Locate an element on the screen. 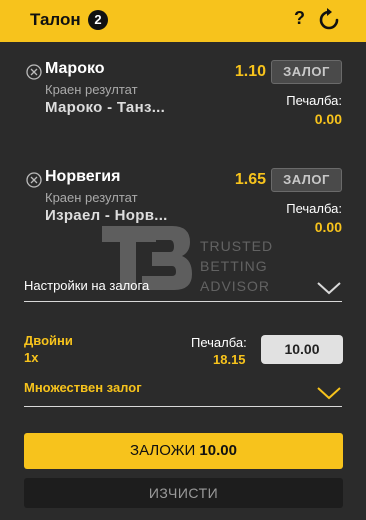 This screenshot has width=366, height=520. multiple-bet-label: Множествен залог is located at coordinates (83, 387).